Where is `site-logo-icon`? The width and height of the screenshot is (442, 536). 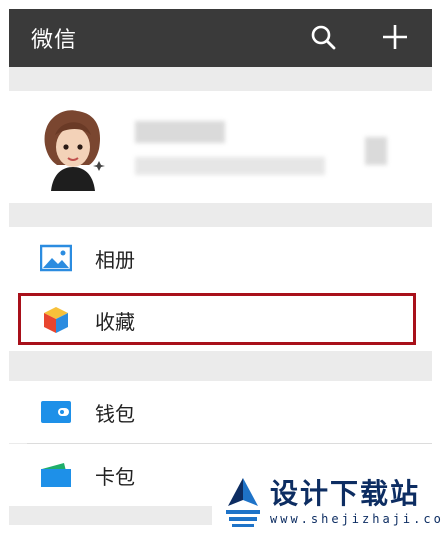 site-logo-icon is located at coordinates (243, 502).